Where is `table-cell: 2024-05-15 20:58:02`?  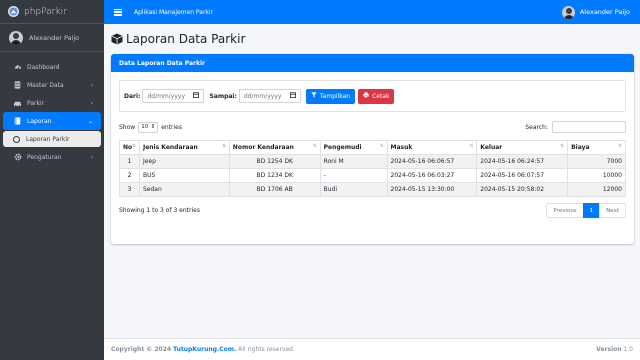
table-cell: 2024-05-15 20:58:02 is located at coordinates (522, 189).